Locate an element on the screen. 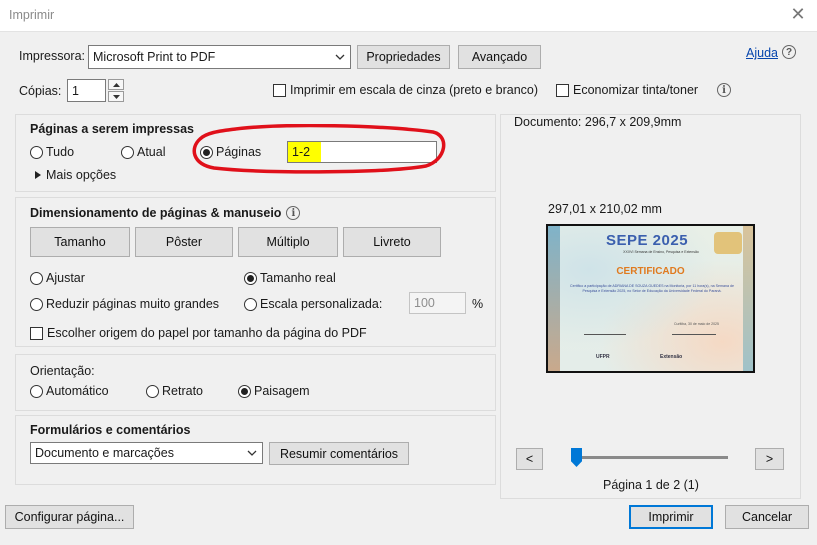 Image resolution: width=817 pixels, height=545 pixels. thumbnail-logo-icon is located at coordinates (728, 243).